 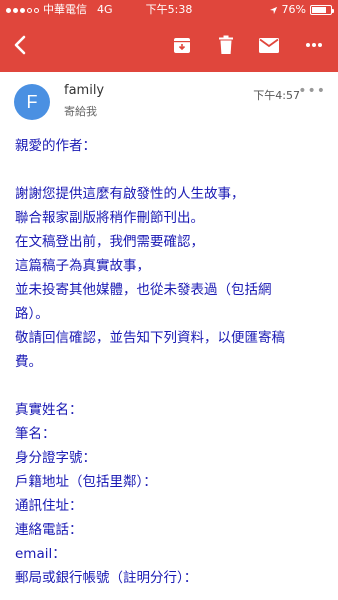 What do you see at coordinates (106, 578) in the screenshot?
I see `body-line: 郵局或銀行帳號（註明分行）：` at bounding box center [106, 578].